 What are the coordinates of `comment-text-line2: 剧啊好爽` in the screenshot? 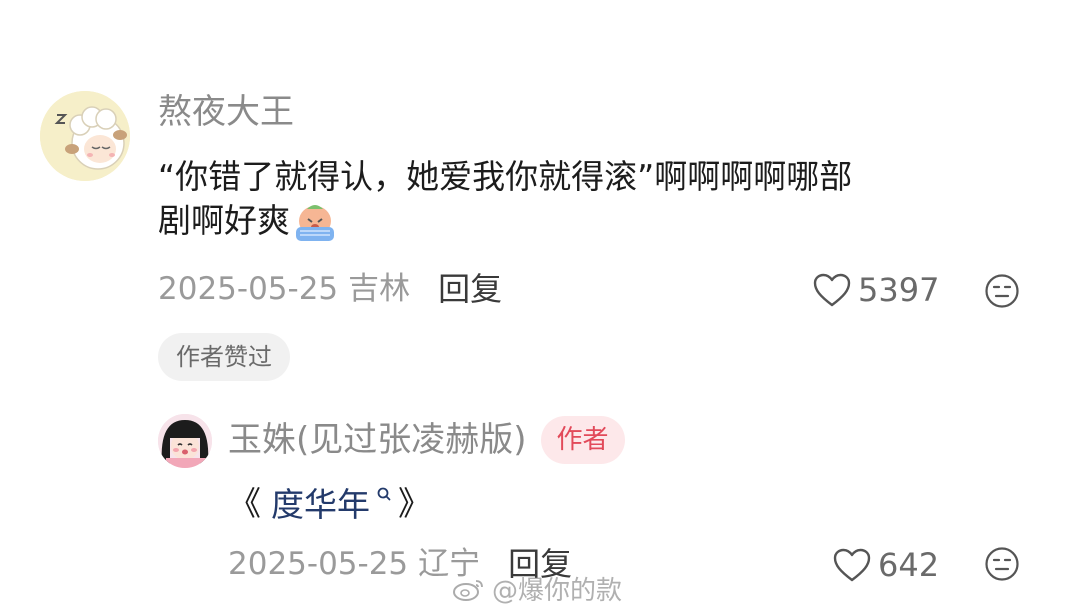 It's located at (224, 220).